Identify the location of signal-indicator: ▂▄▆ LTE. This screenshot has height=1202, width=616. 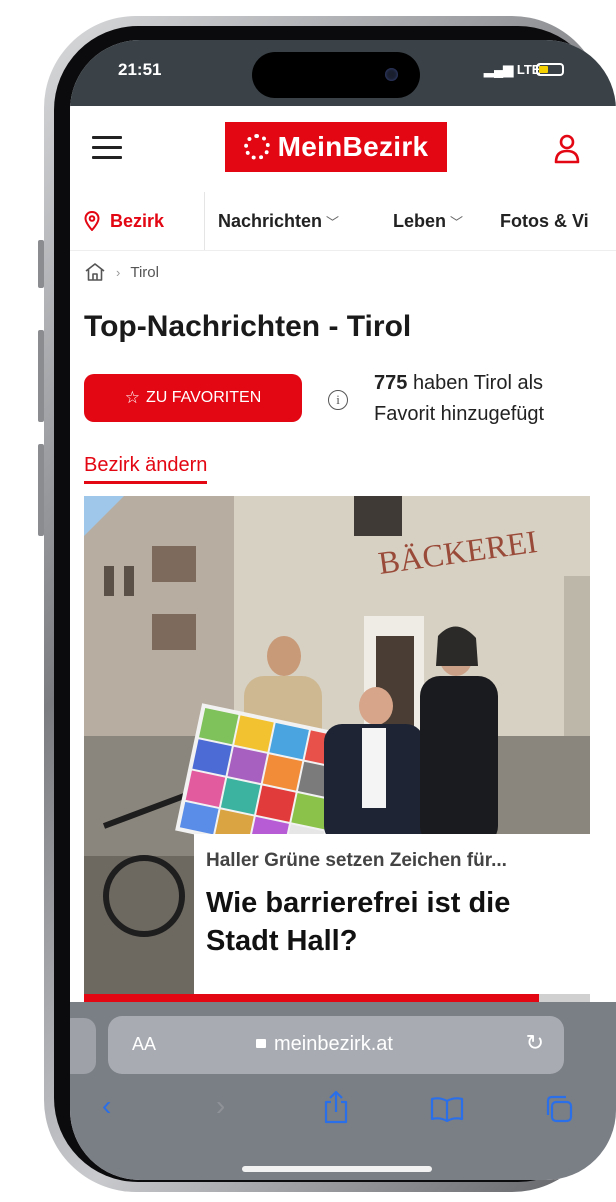
(512, 70).